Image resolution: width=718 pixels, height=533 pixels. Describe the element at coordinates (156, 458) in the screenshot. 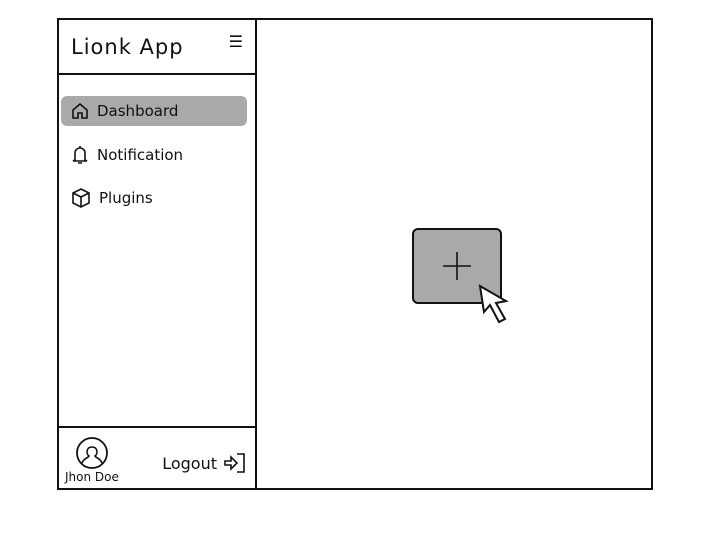

I see `sidebar-footer: Jhon Doe Logout` at that location.